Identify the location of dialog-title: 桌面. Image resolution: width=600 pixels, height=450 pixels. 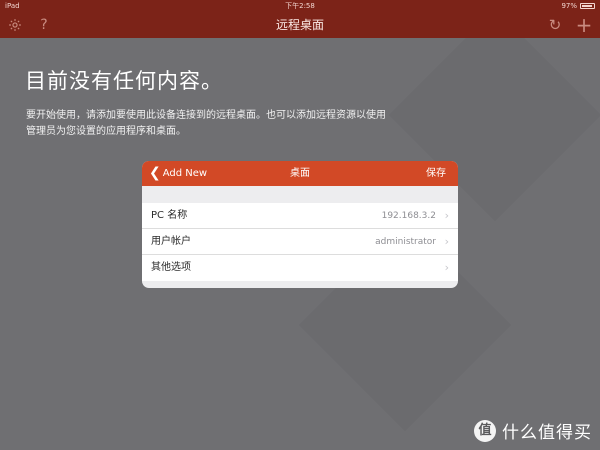
(300, 173).